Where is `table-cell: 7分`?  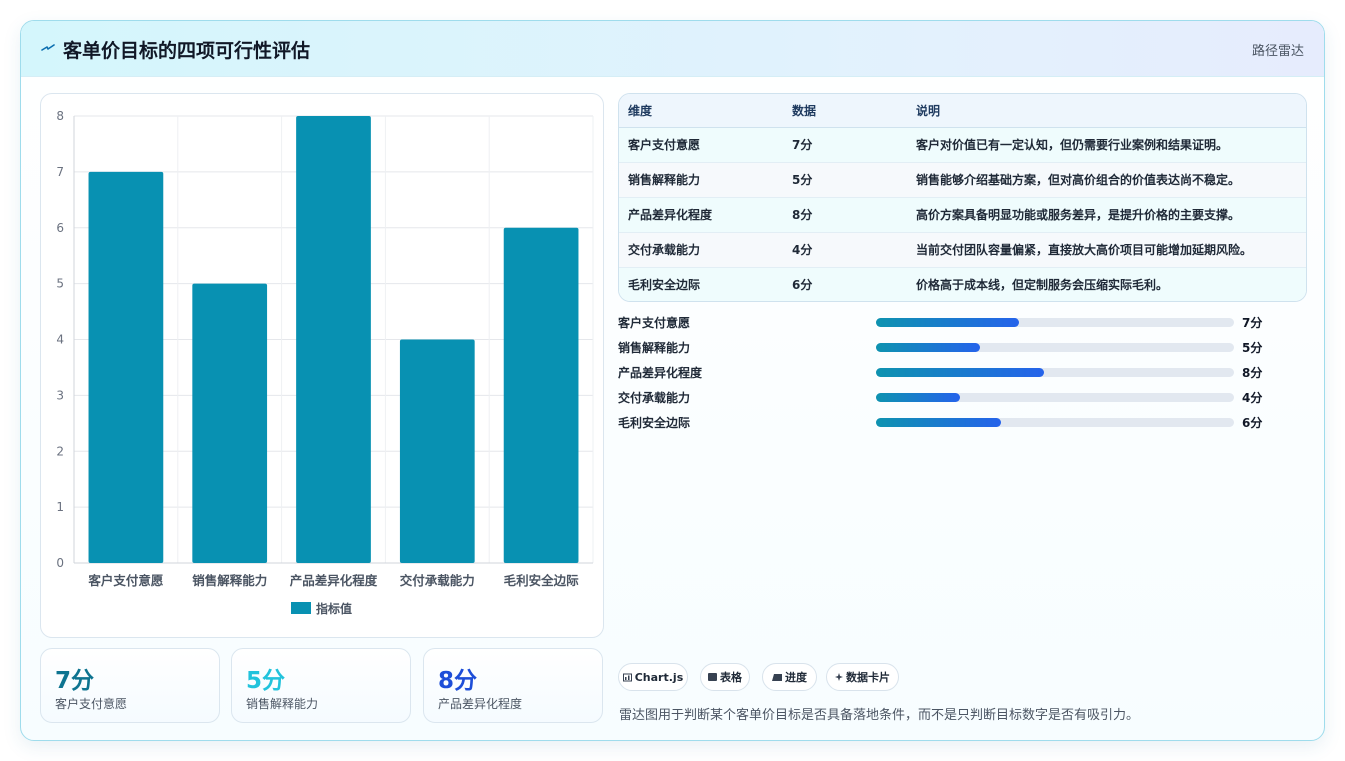
table-cell: 7分 is located at coordinates (845, 145).